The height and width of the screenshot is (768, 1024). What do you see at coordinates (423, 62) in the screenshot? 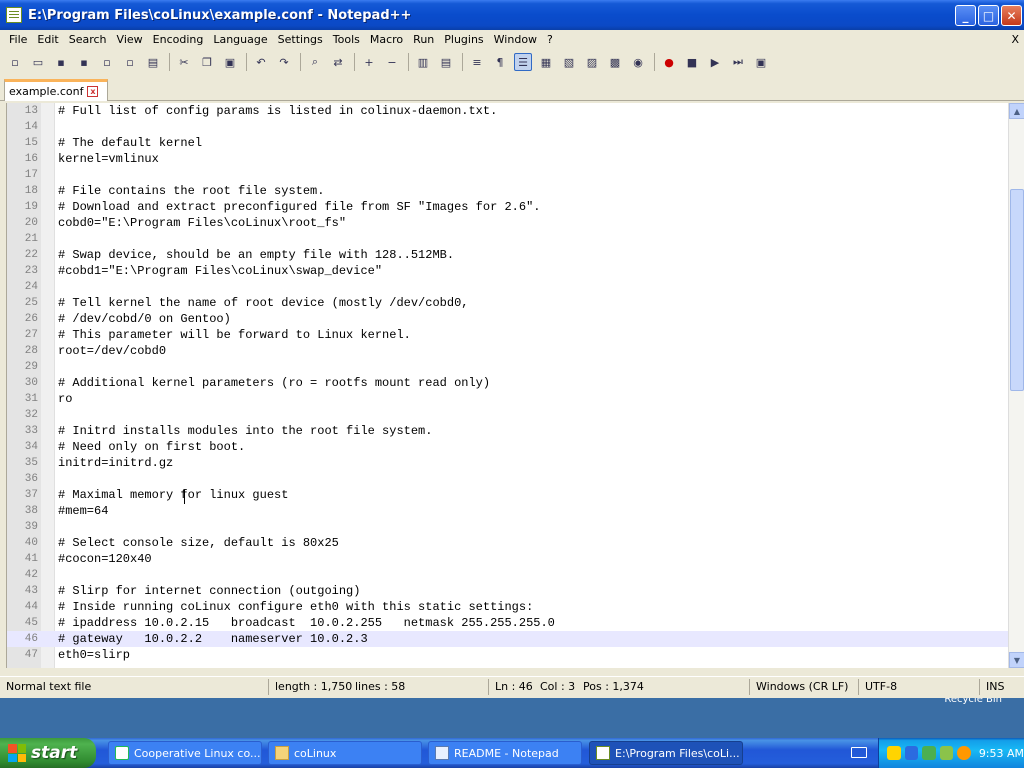
I see `sync-vertical-icon: ▥` at bounding box center [423, 62].